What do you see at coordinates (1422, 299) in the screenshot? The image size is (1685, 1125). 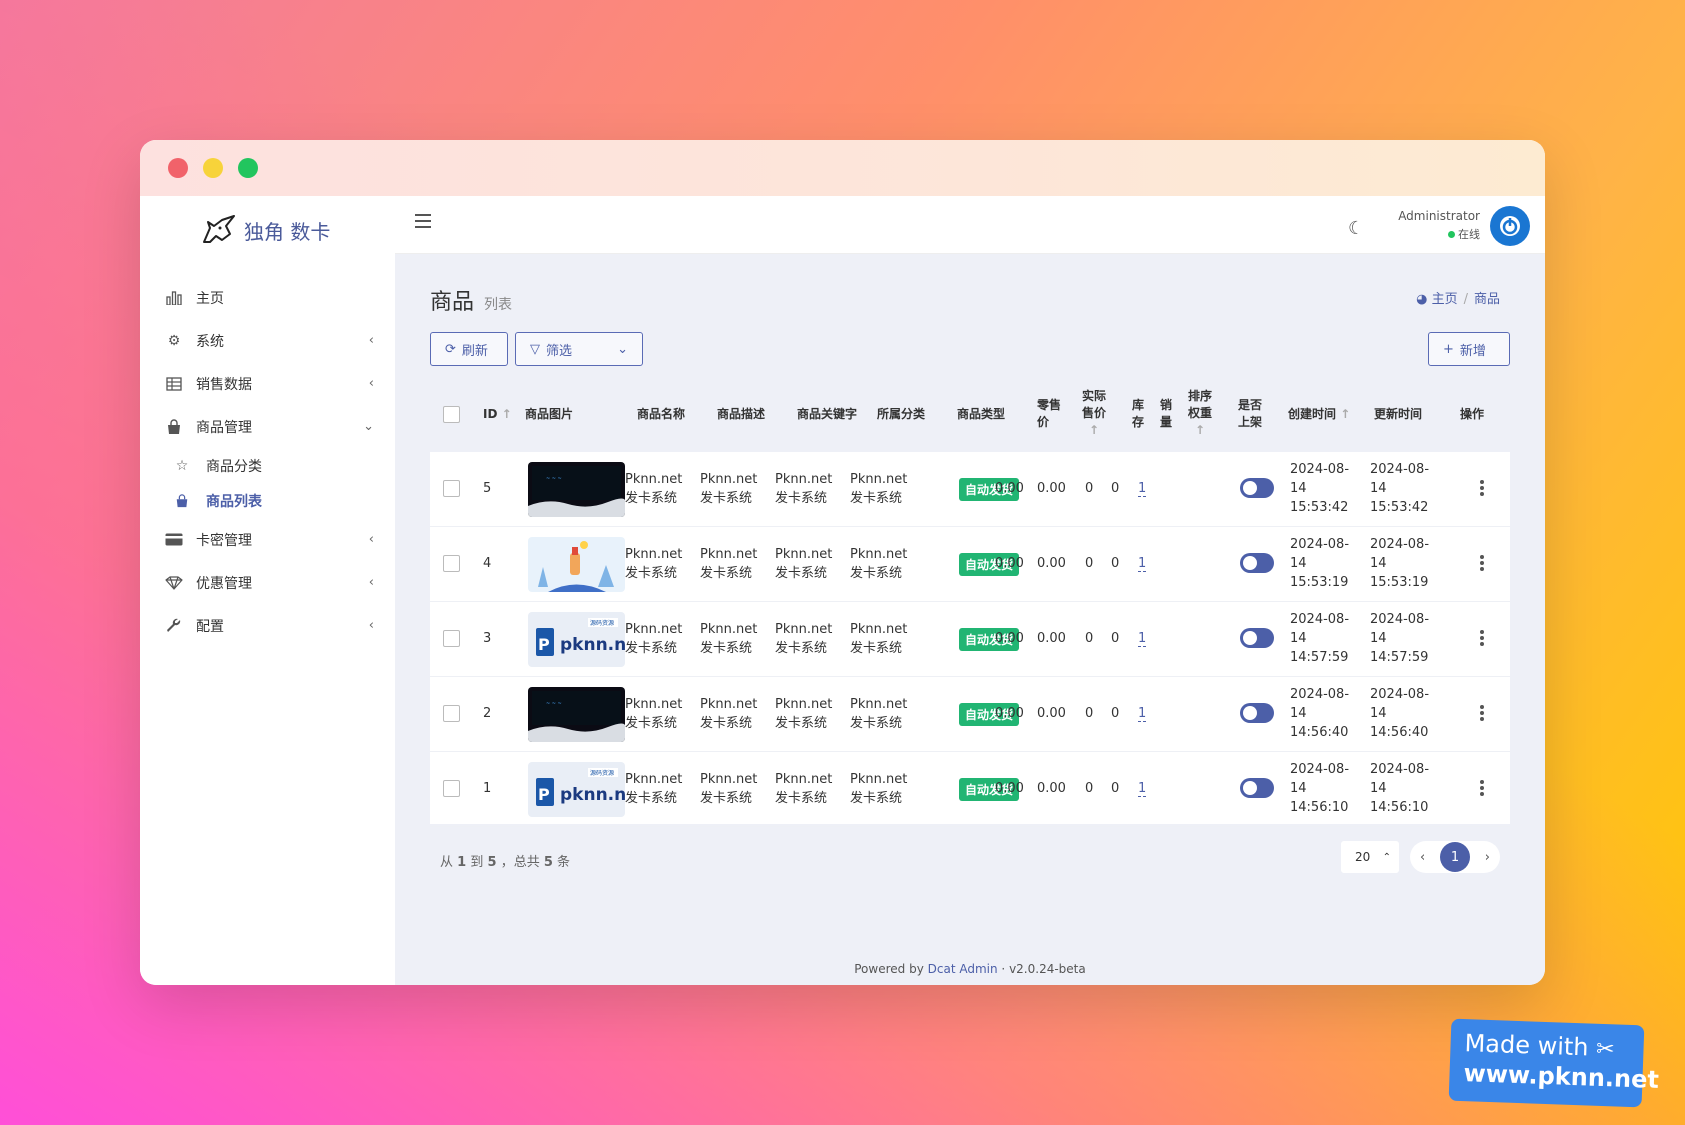 I see `dashboard-icon: ◕` at bounding box center [1422, 299].